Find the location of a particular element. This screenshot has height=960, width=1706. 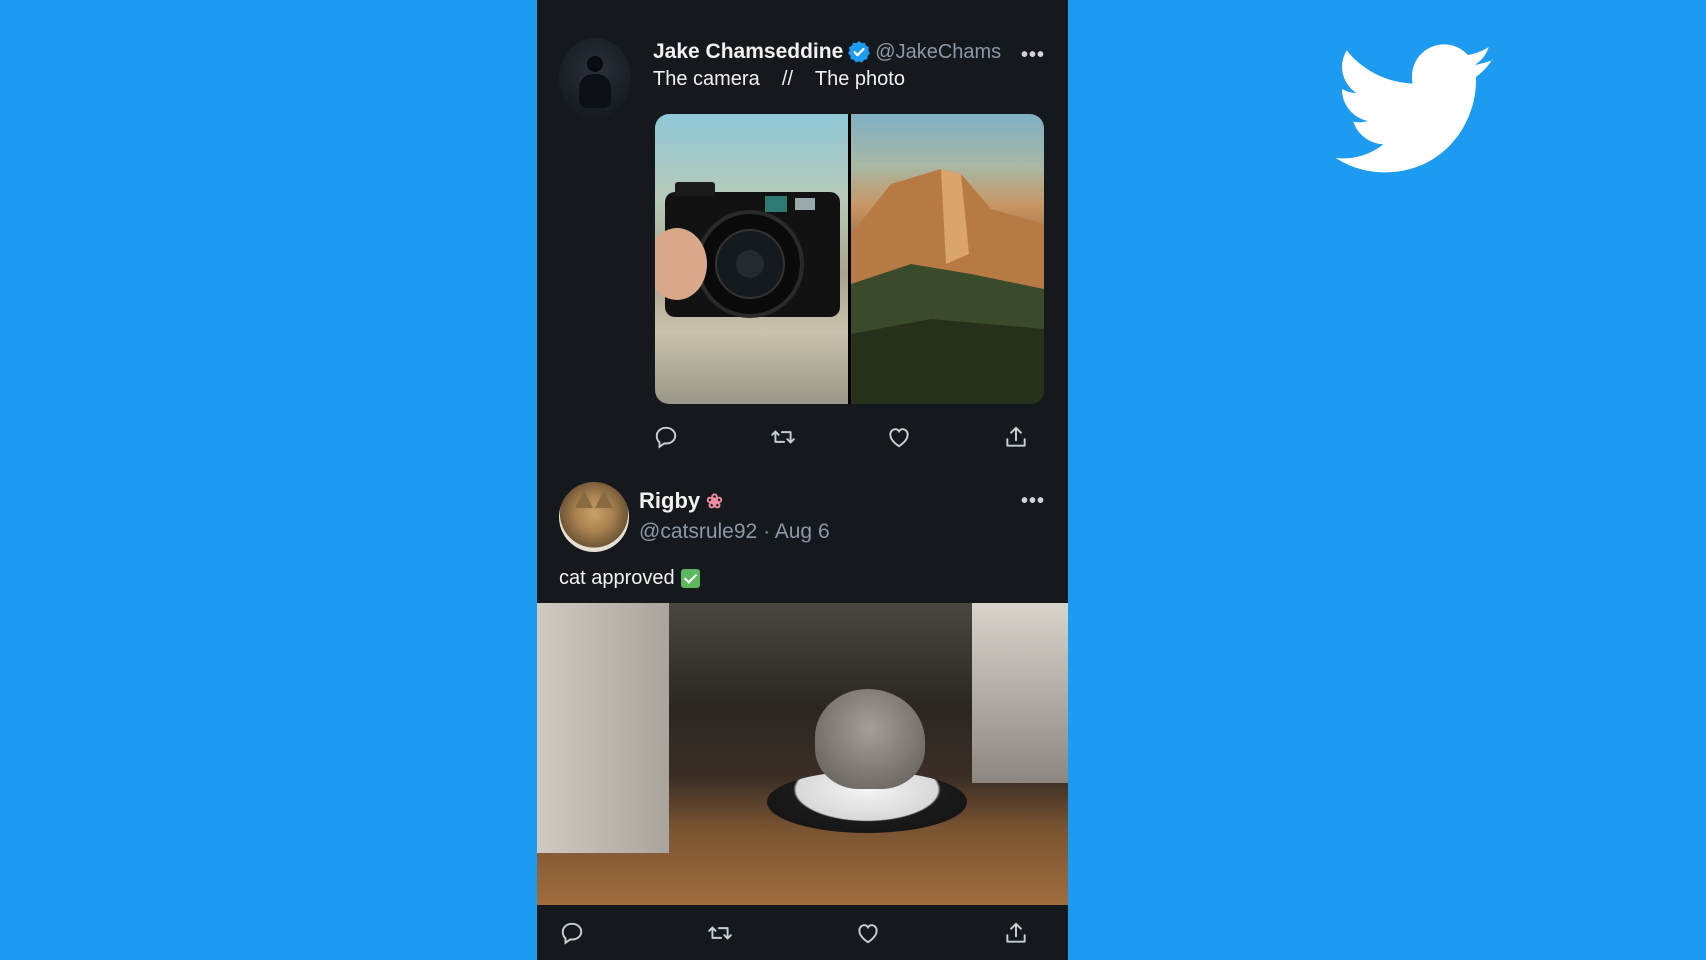

mountain-photo is located at coordinates (947, 259).